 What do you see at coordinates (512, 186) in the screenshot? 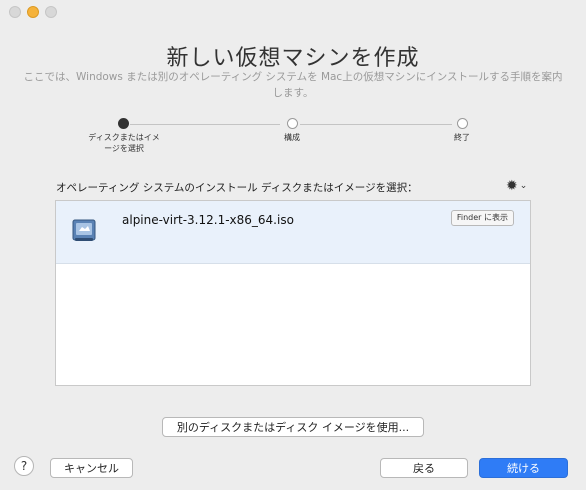
I see `gear-icon: ✹` at bounding box center [512, 186].